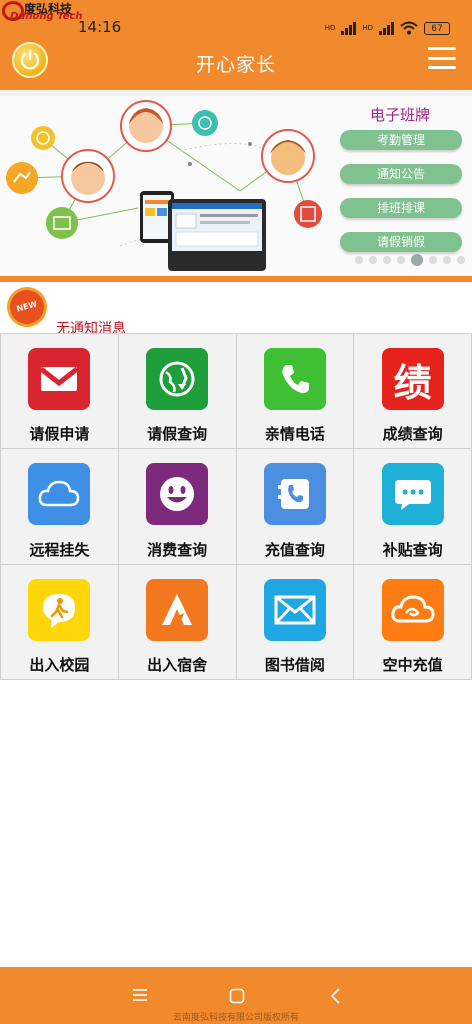 Image resolution: width=472 pixels, height=1024 pixels. What do you see at coordinates (412, 382) in the screenshot?
I see `grade-glyph: 绩` at bounding box center [412, 382].